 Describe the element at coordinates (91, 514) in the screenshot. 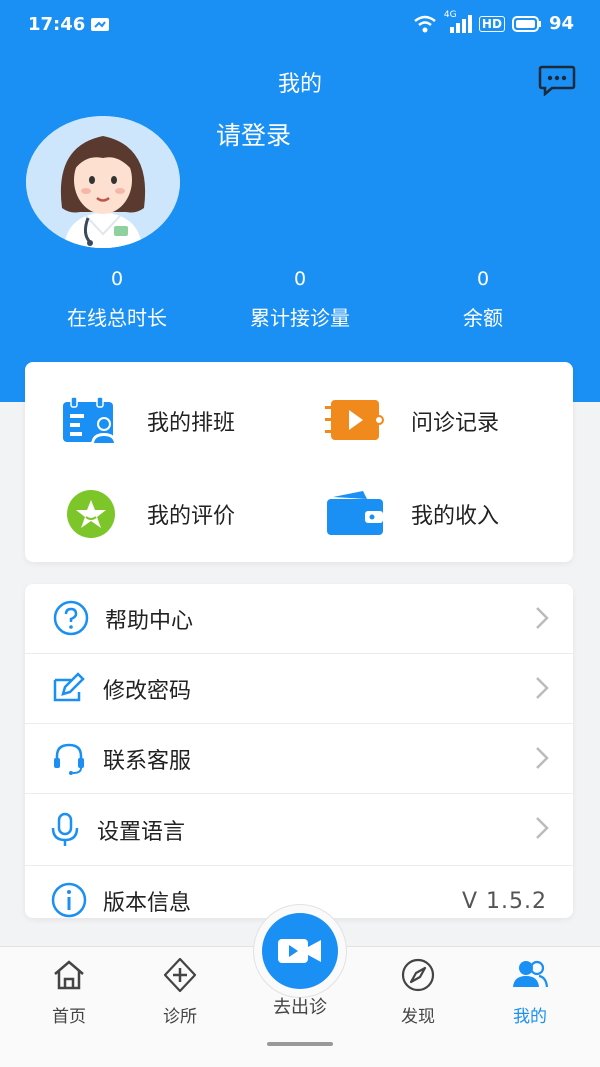

I see `star-icon` at that location.